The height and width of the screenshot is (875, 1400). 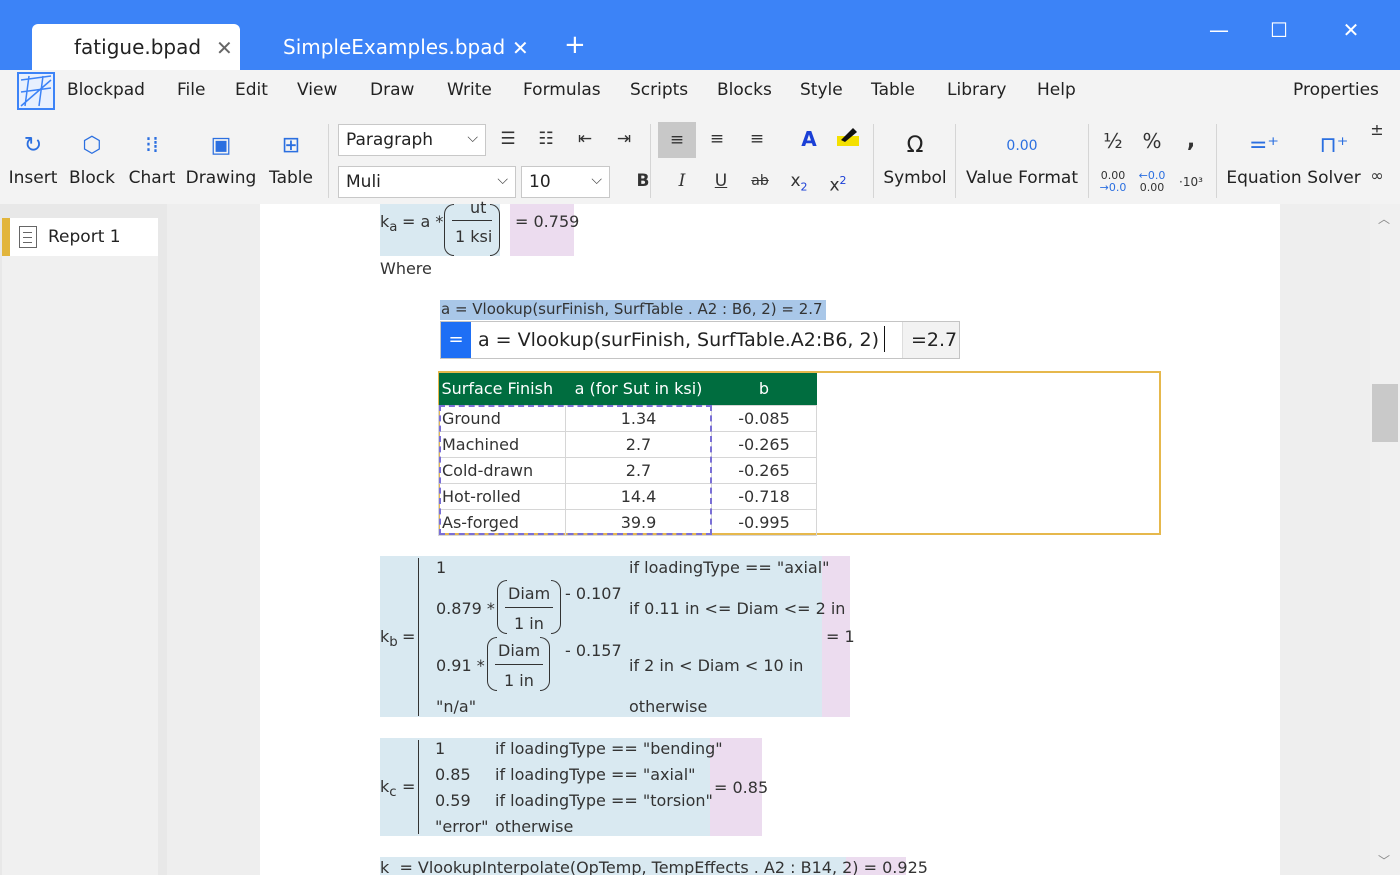 What do you see at coordinates (92, 160) in the screenshot?
I see `block-button: ⬡ Block` at bounding box center [92, 160].